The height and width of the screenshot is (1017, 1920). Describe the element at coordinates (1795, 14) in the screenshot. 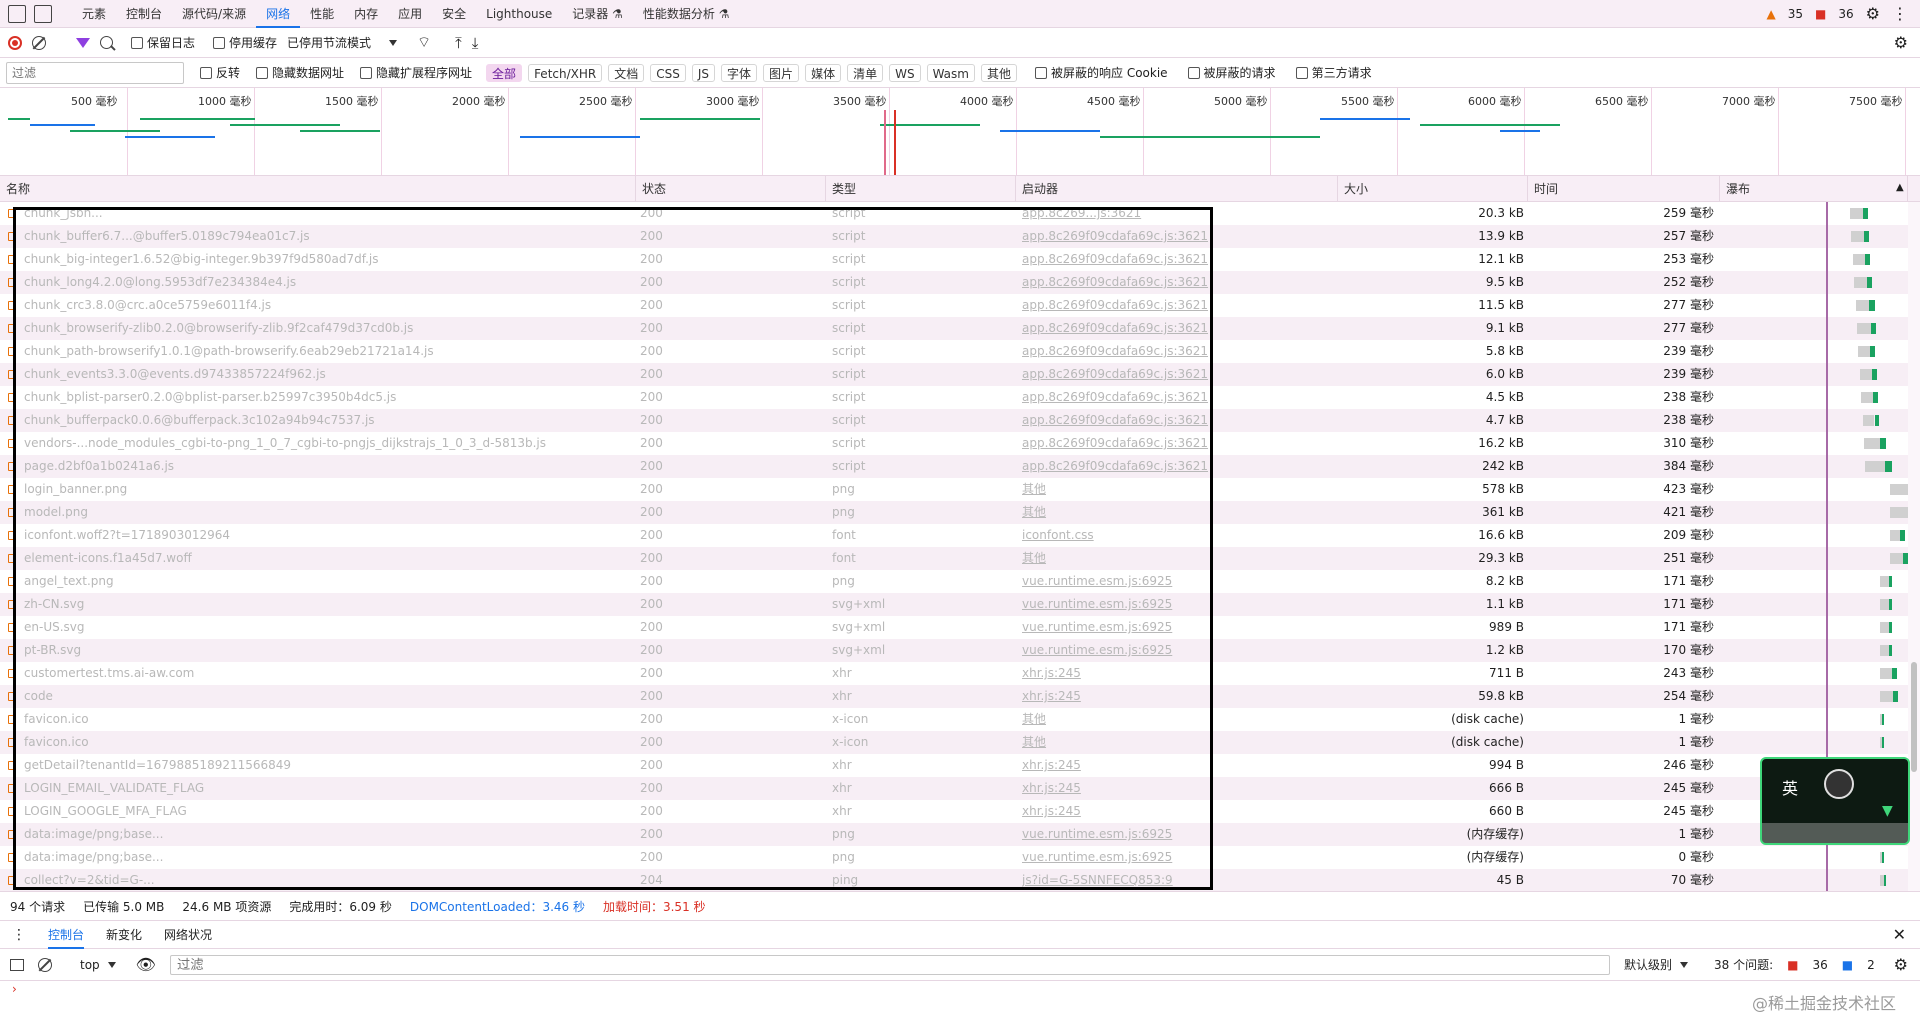

I see `warning-count: 35` at that location.